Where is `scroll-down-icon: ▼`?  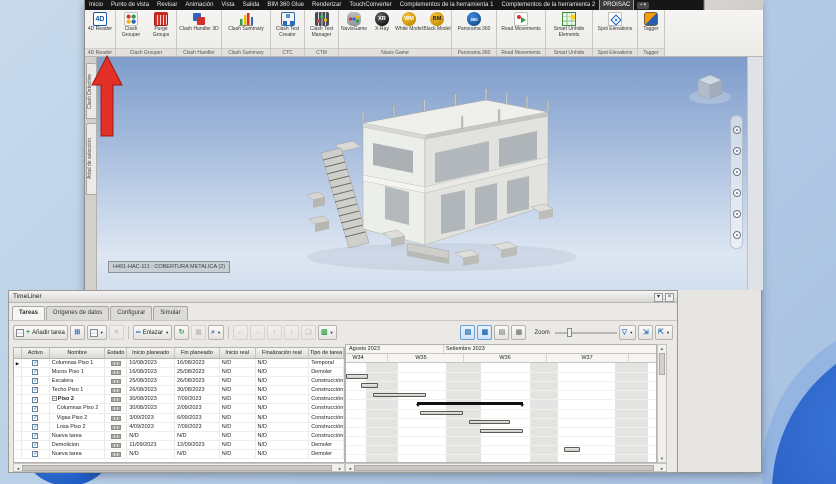
scroll-down-icon: ▼ is located at coordinates (662, 458).